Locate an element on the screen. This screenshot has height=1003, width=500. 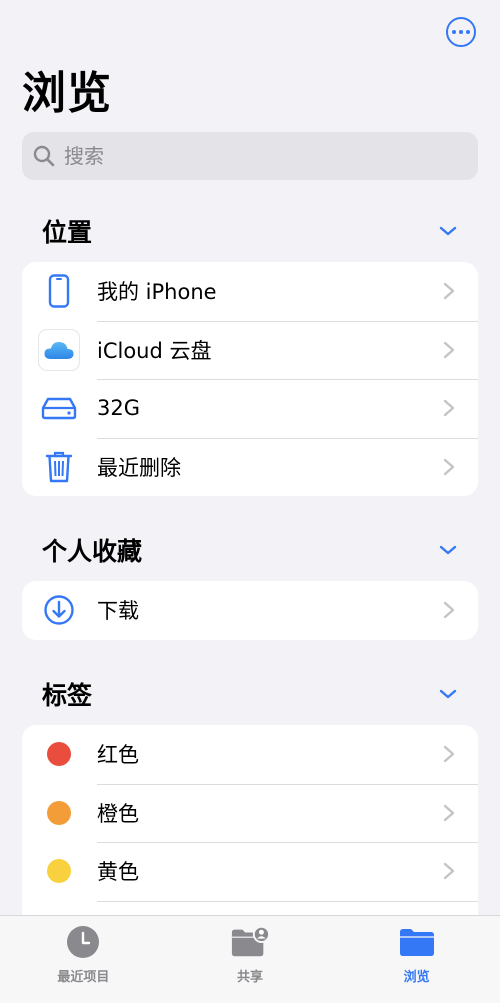
list-item-downloads: 下载 is located at coordinates (250, 610).